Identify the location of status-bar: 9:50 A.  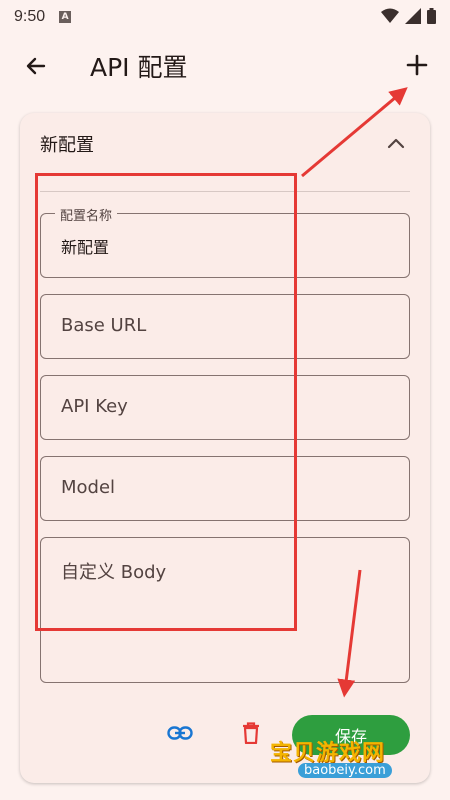
(225, 17).